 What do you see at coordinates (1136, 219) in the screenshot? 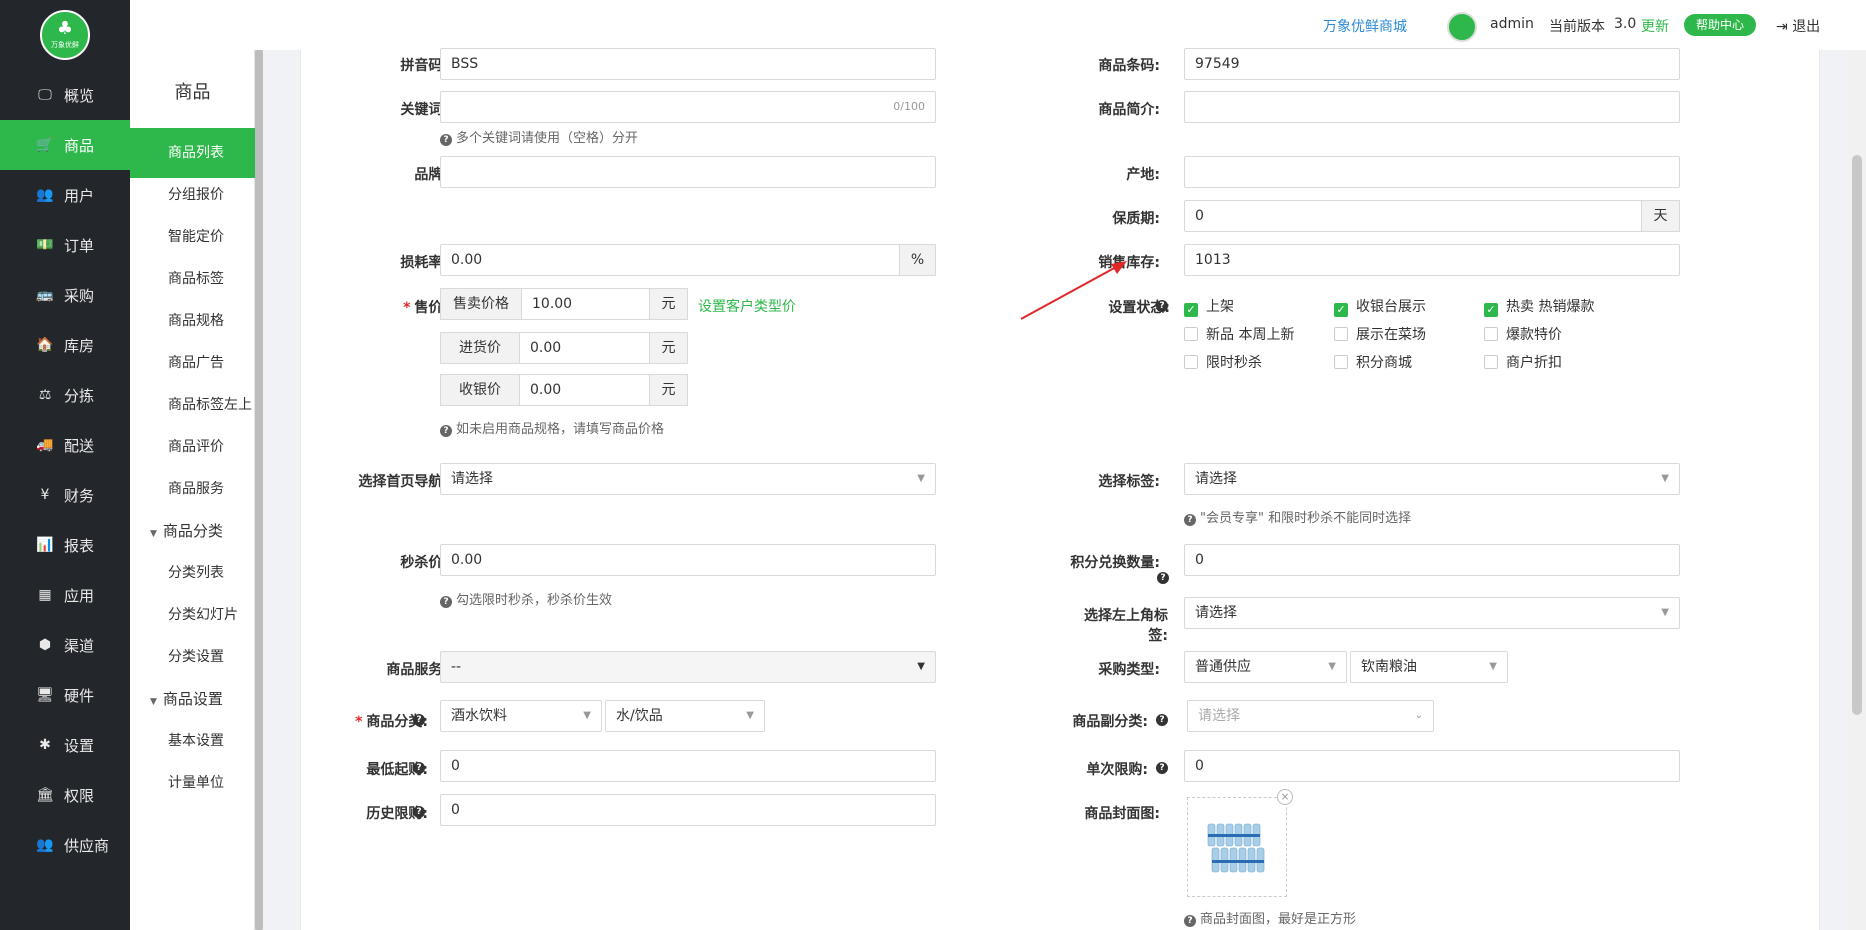
I see `shelf-life-label: 保质期:` at bounding box center [1136, 219].